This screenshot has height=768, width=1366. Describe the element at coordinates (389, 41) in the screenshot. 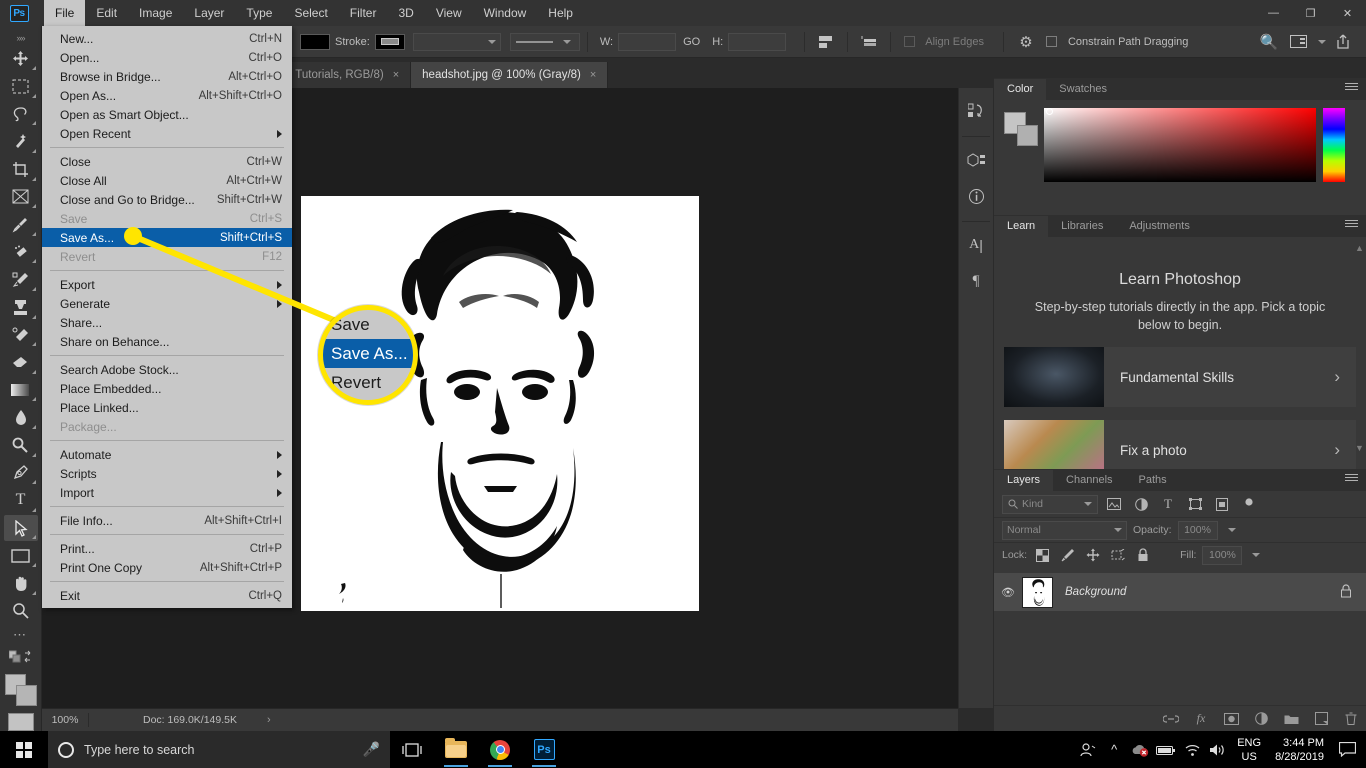

I see `stroke-color-swatch` at that location.